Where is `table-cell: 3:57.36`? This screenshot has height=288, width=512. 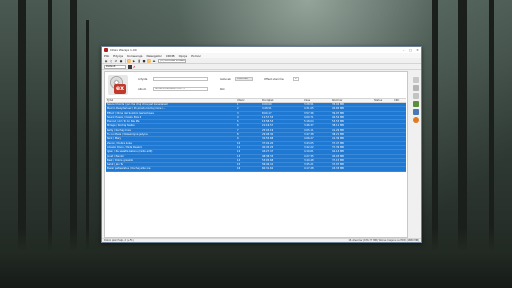 table-cell: 3:57.36 is located at coordinates (309, 113).